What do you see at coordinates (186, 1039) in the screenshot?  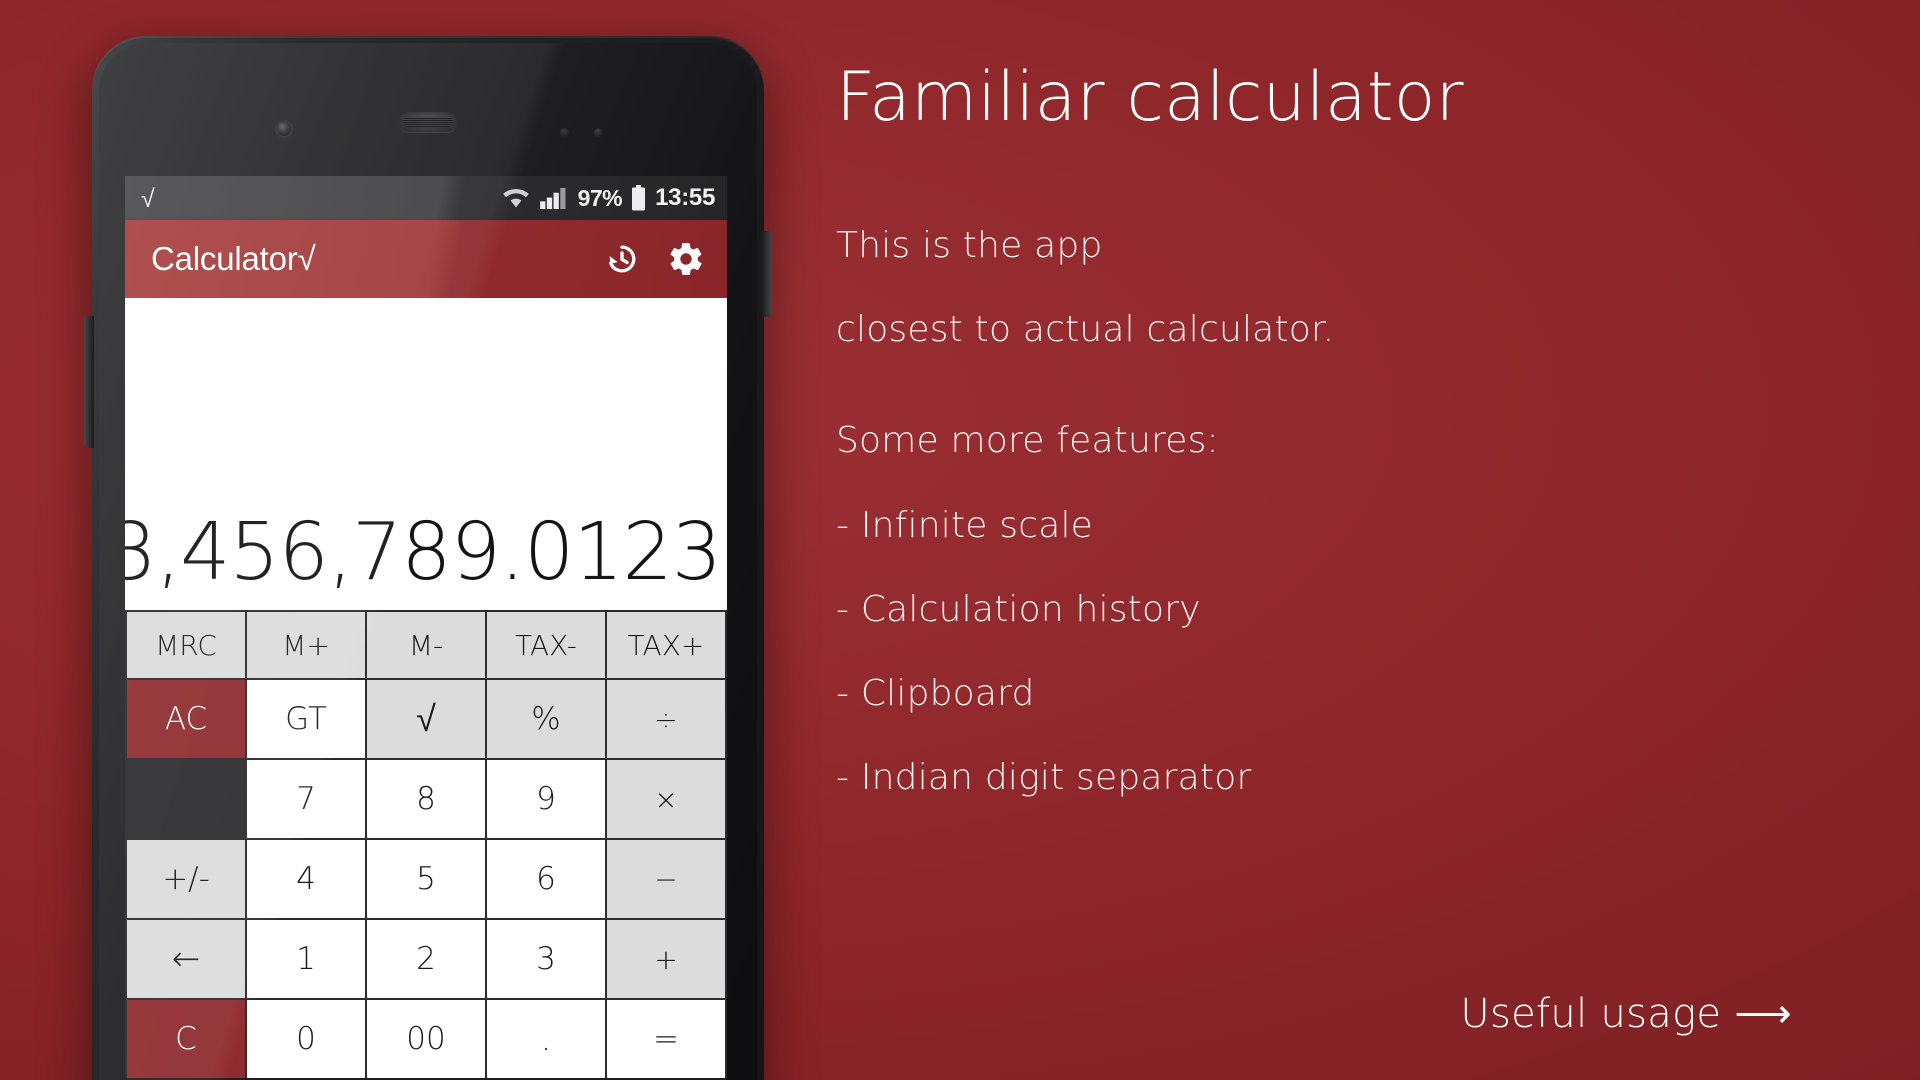 I see `key-C: C` at bounding box center [186, 1039].